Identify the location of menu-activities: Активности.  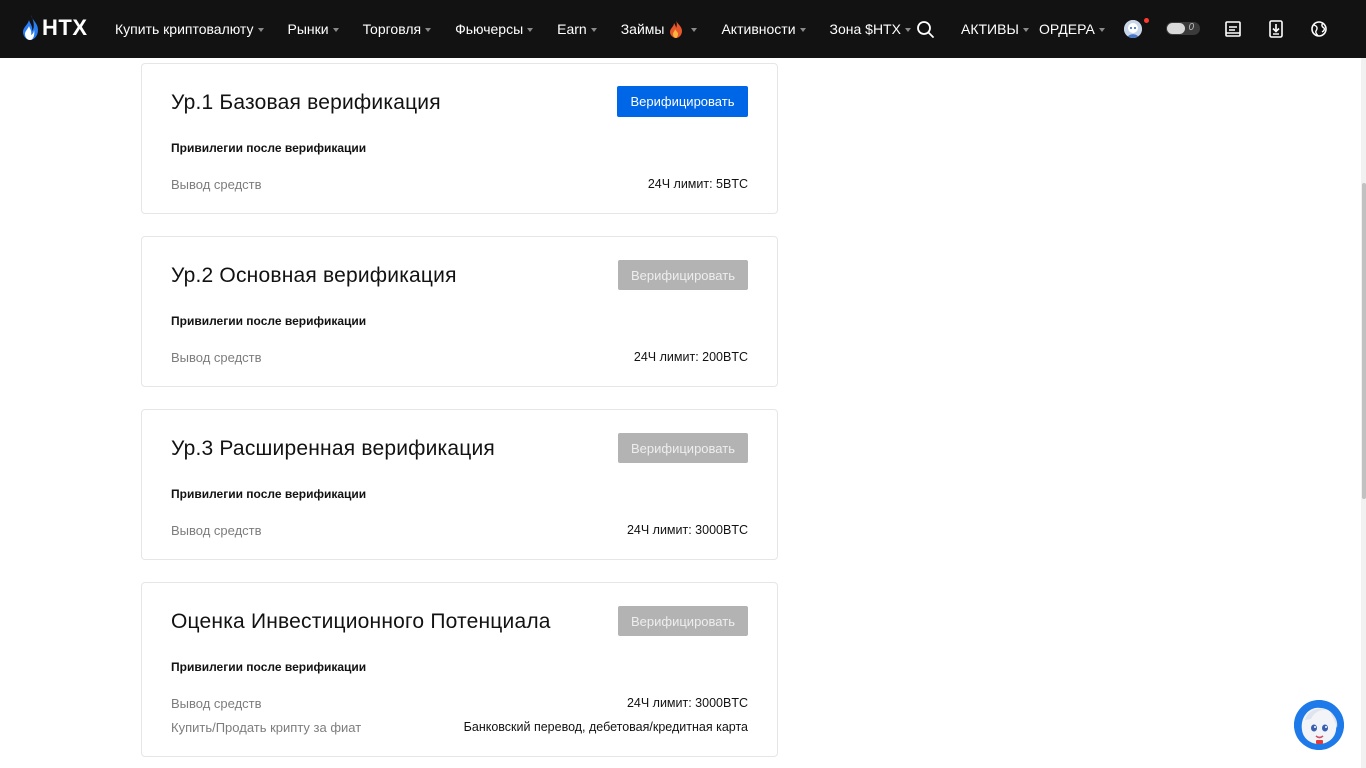
(763, 29).